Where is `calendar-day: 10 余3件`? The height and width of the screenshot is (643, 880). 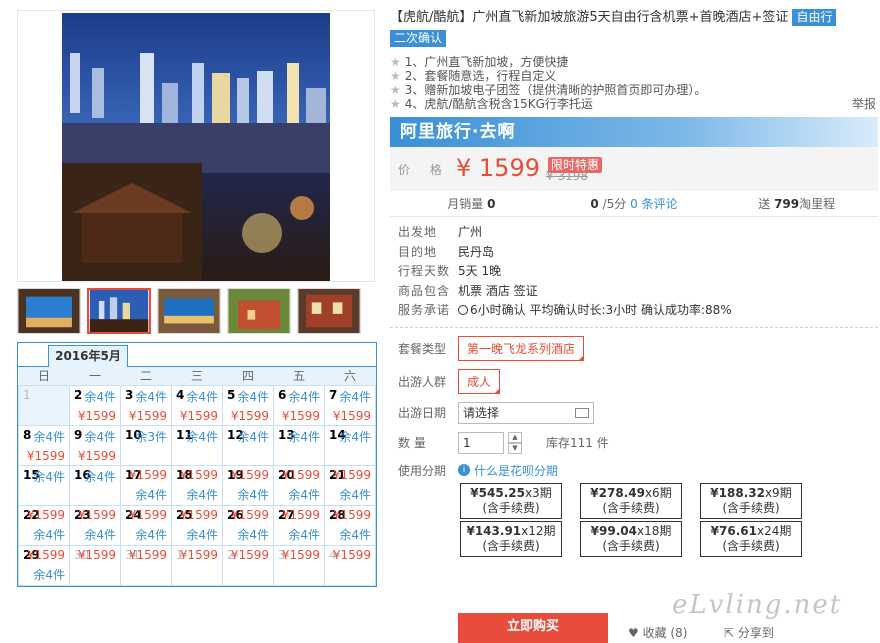 calendar-day: 10 余3件 is located at coordinates (146, 445).